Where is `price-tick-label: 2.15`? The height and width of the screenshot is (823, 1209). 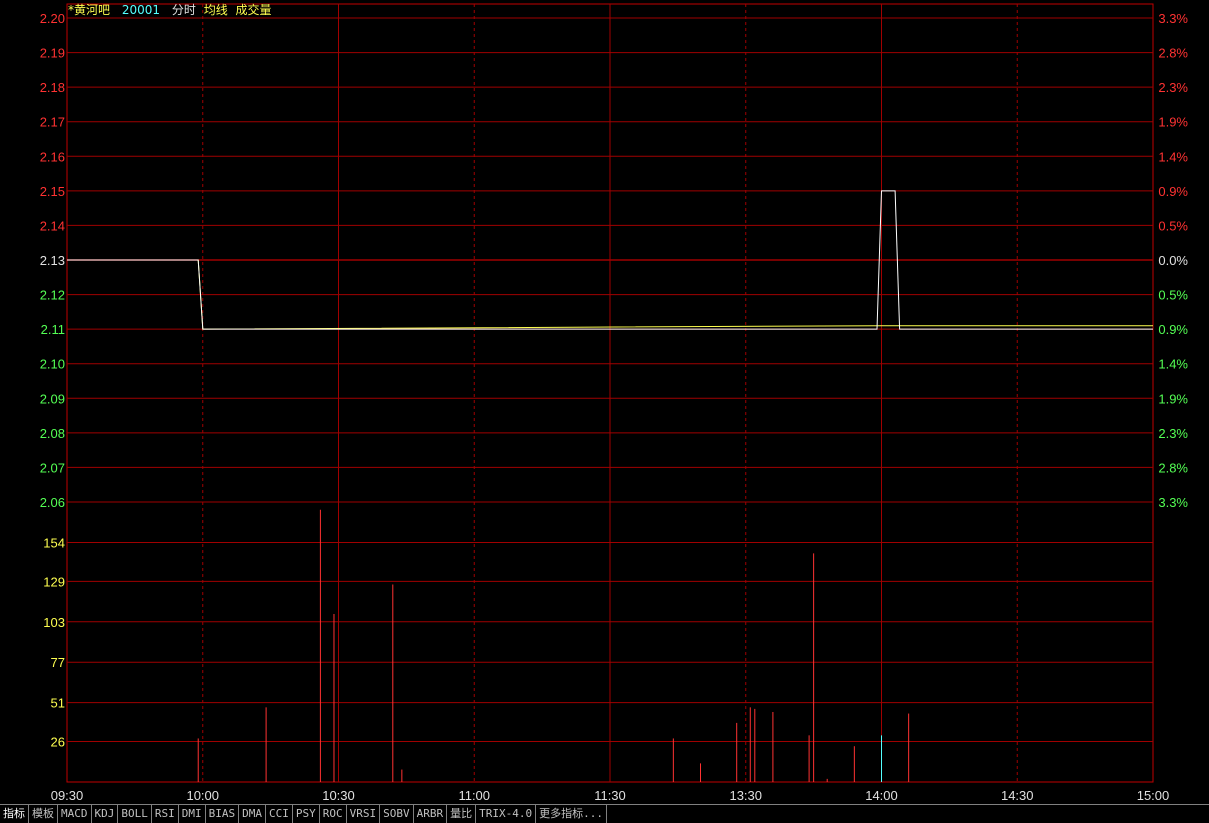 price-tick-label: 2.15 is located at coordinates (52, 191).